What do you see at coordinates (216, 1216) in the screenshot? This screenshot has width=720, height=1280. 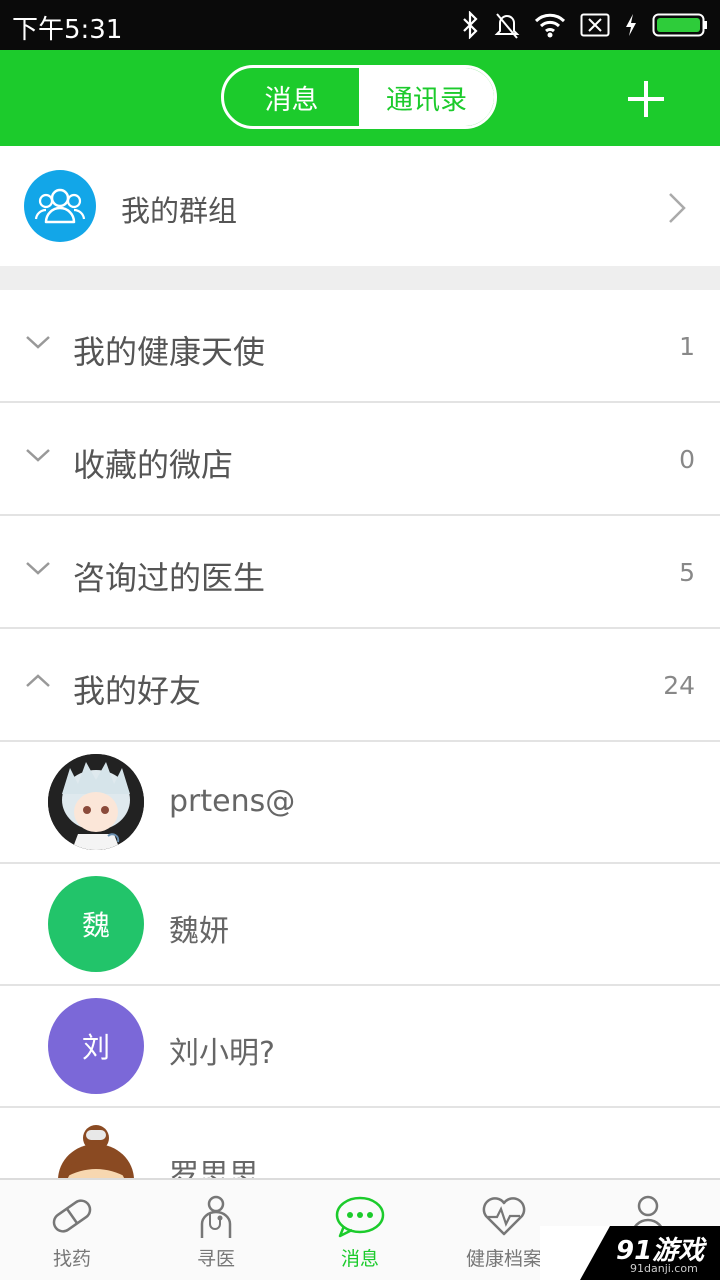 I see `stethoscope-icon` at bounding box center [216, 1216].